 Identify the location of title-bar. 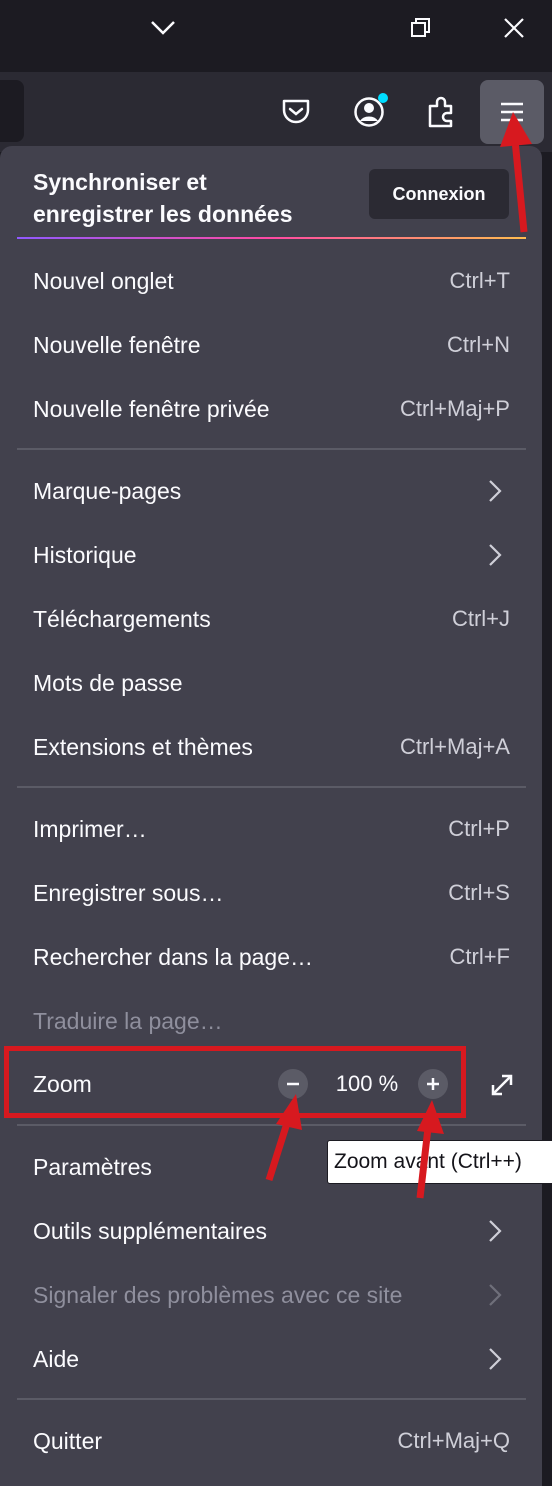
(276, 36).